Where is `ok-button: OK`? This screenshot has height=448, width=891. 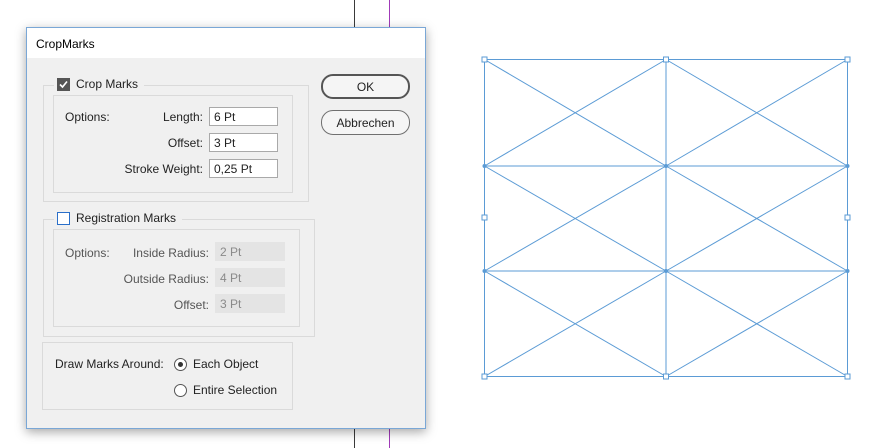
ok-button: OK is located at coordinates (365, 86).